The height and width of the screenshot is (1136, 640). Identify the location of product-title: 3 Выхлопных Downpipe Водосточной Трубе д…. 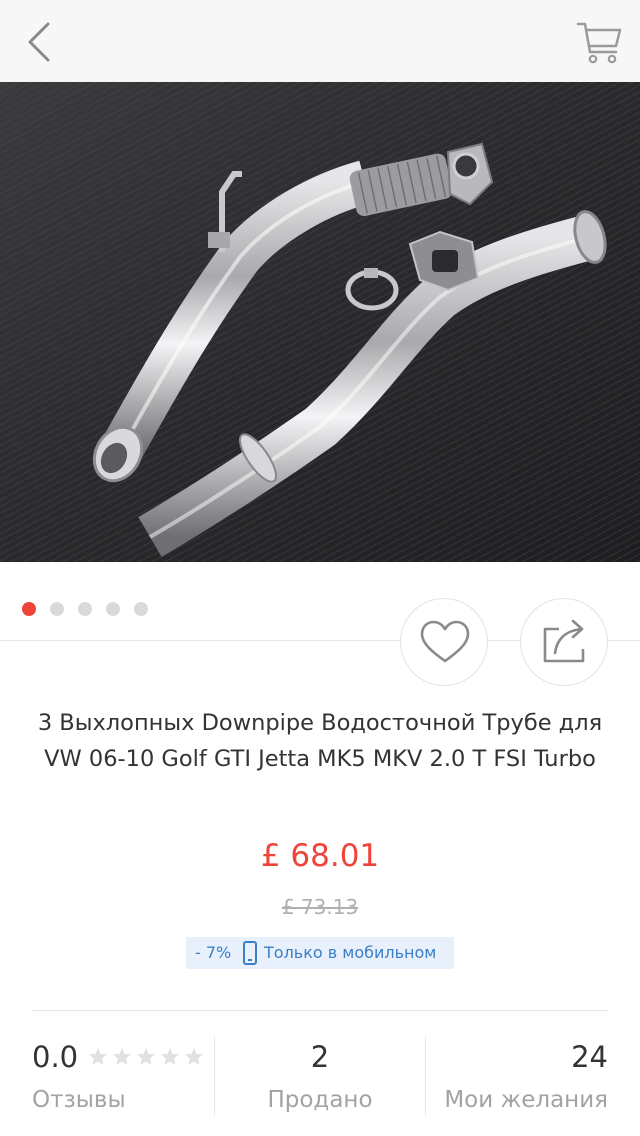
(320, 741).